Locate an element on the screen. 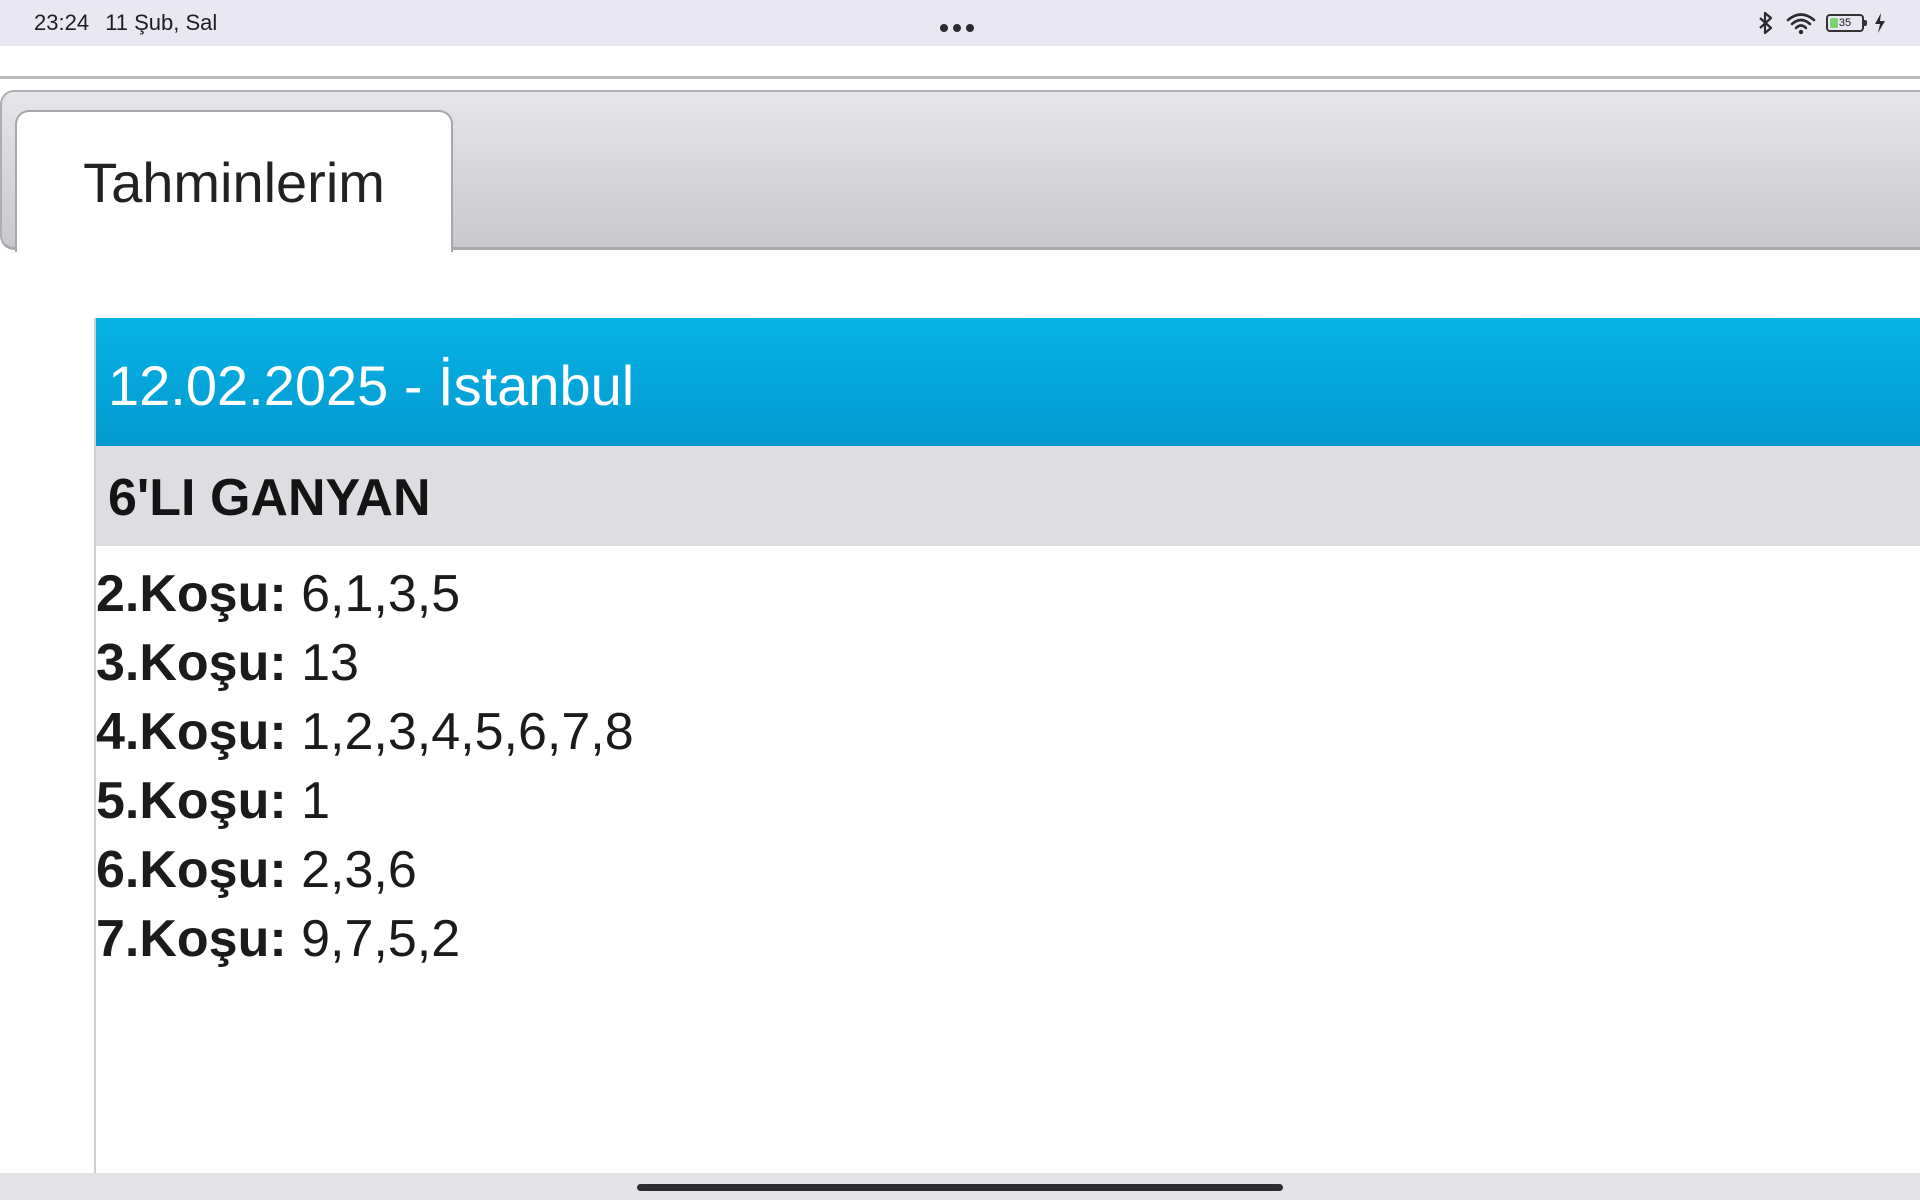 The width and height of the screenshot is (1920, 1200). status-icons: 35 is located at coordinates (1821, 23).